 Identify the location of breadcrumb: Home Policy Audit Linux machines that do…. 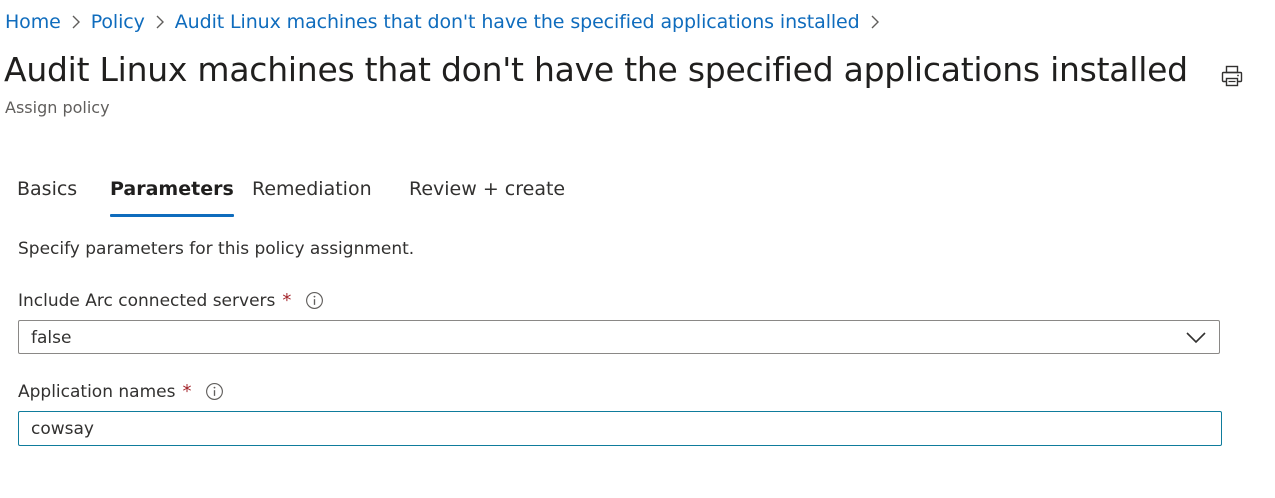
(447, 22).